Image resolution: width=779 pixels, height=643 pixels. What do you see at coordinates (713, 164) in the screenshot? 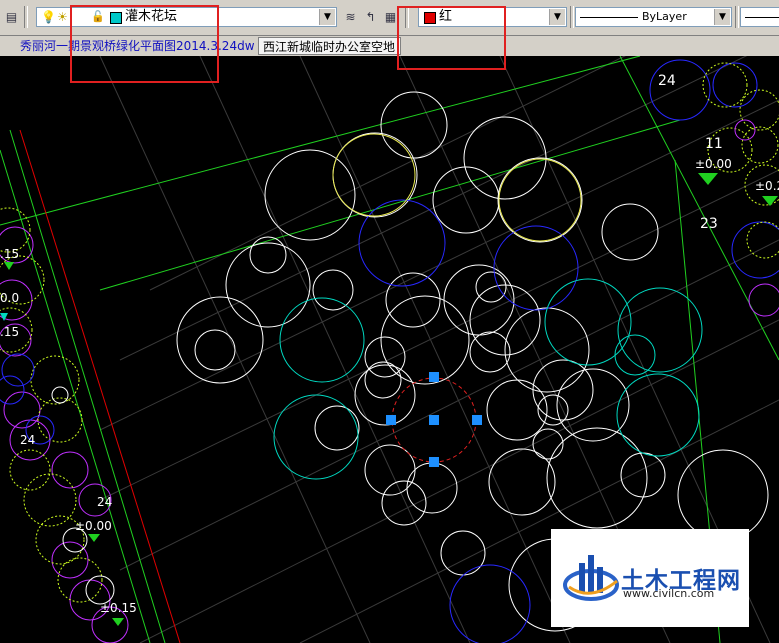
I see `right-elevation-label: ±0.00` at bounding box center [713, 164].